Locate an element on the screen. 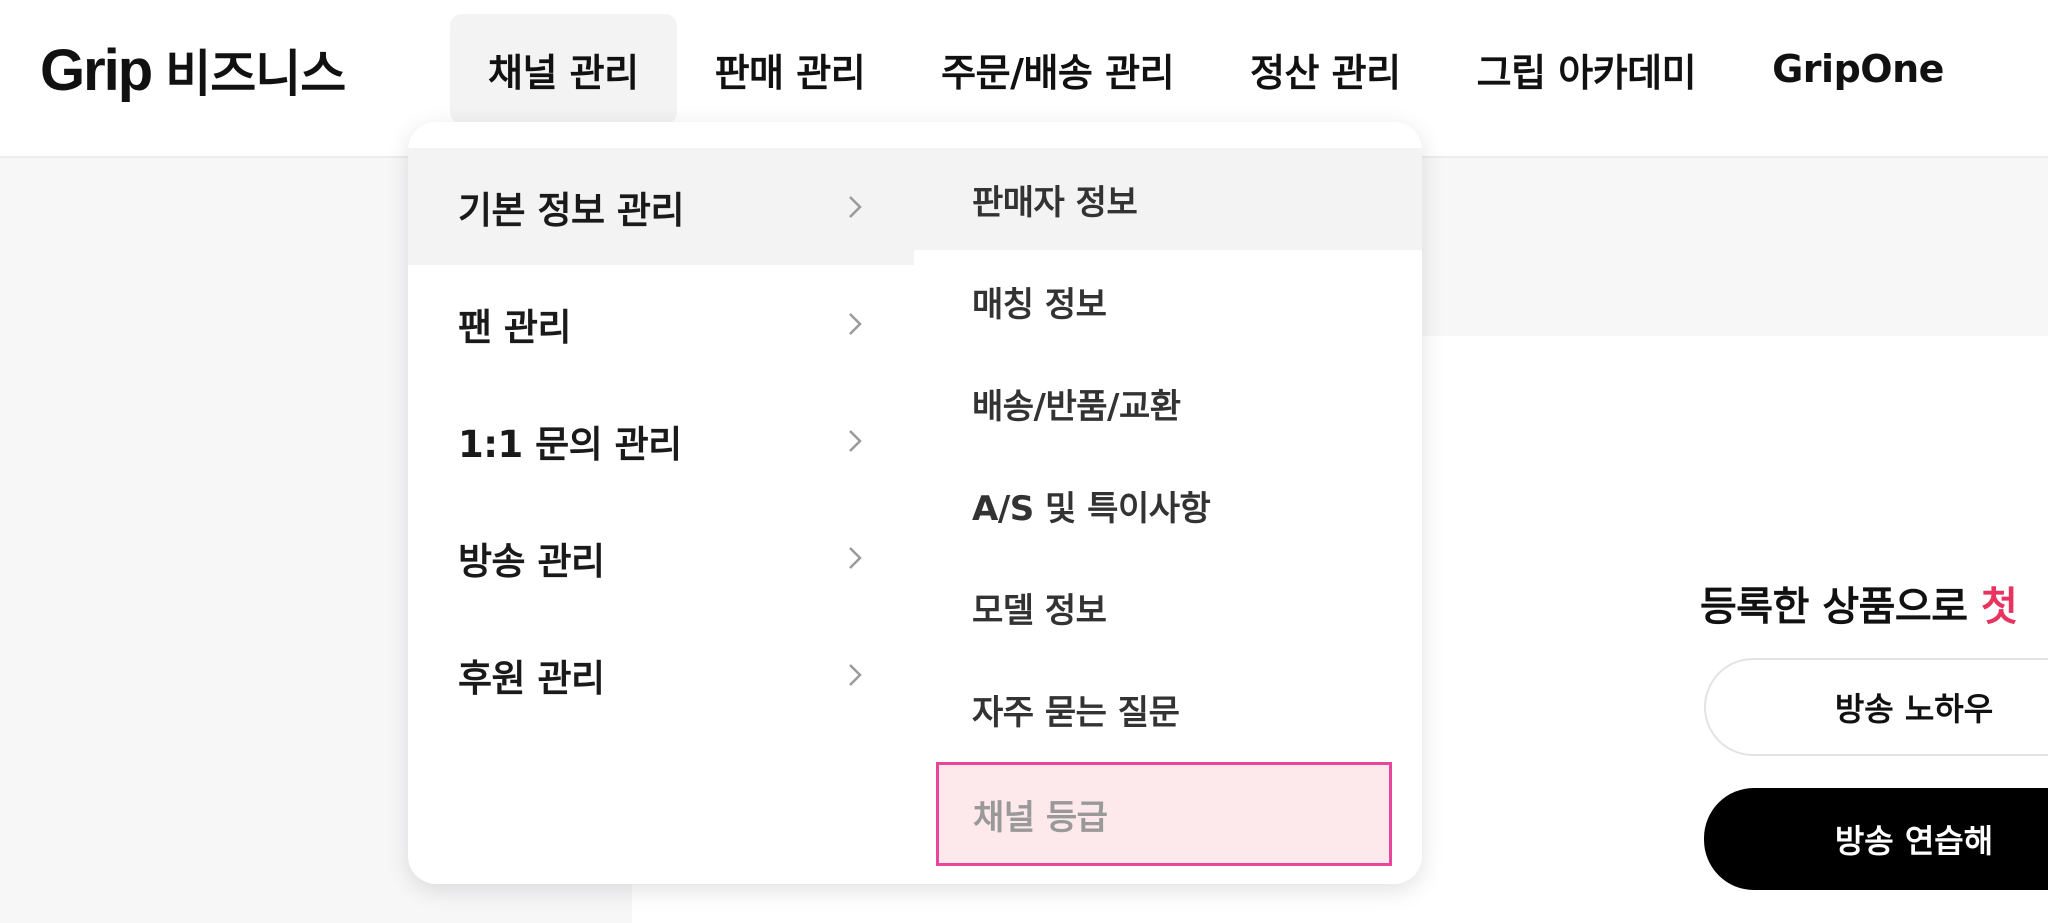 The width and height of the screenshot is (2048, 923). promo-text: 등록한 상품으로 is located at coordinates (1840, 607).